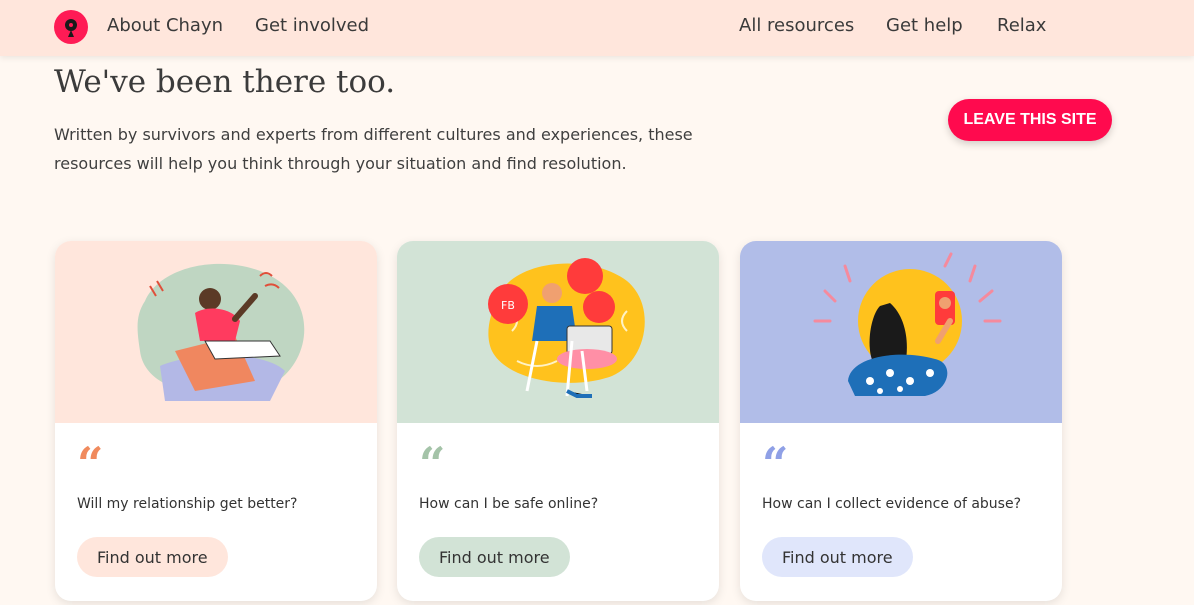 Image resolution: width=1194 pixels, height=605 pixels. I want to click on nav-all-resources: All resources, so click(796, 25).